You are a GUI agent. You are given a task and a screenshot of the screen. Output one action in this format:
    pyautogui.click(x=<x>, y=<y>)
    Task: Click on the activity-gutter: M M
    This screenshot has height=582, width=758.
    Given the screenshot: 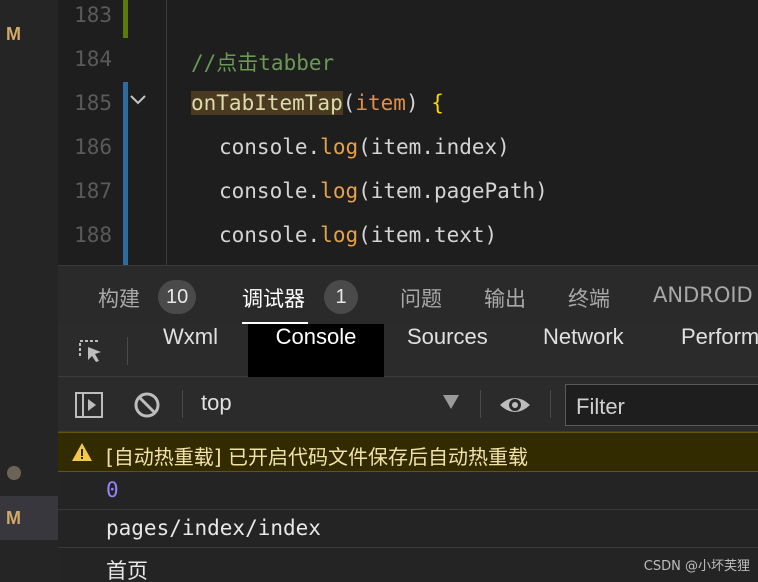 What is the action you would take?
    pyautogui.click(x=29, y=291)
    